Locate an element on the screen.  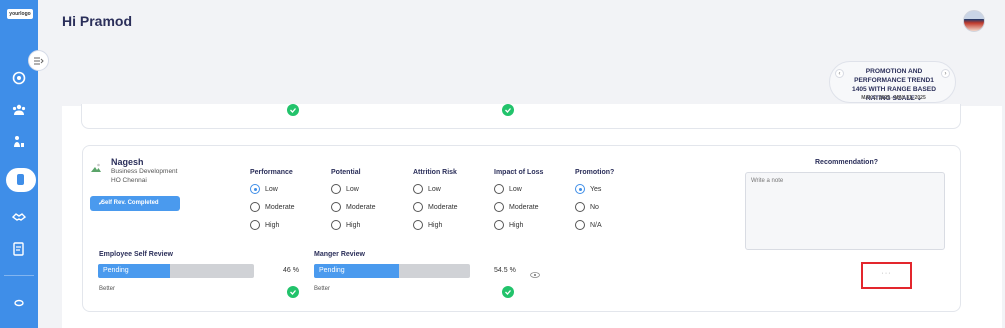
performance-header: Performance is located at coordinates (271, 172).